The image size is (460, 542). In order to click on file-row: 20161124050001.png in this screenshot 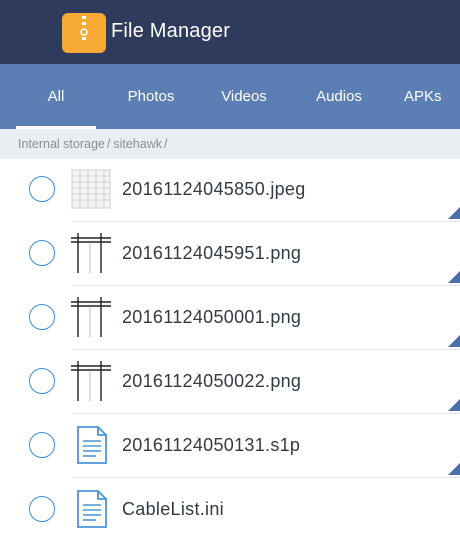, I will do `click(230, 318)`.